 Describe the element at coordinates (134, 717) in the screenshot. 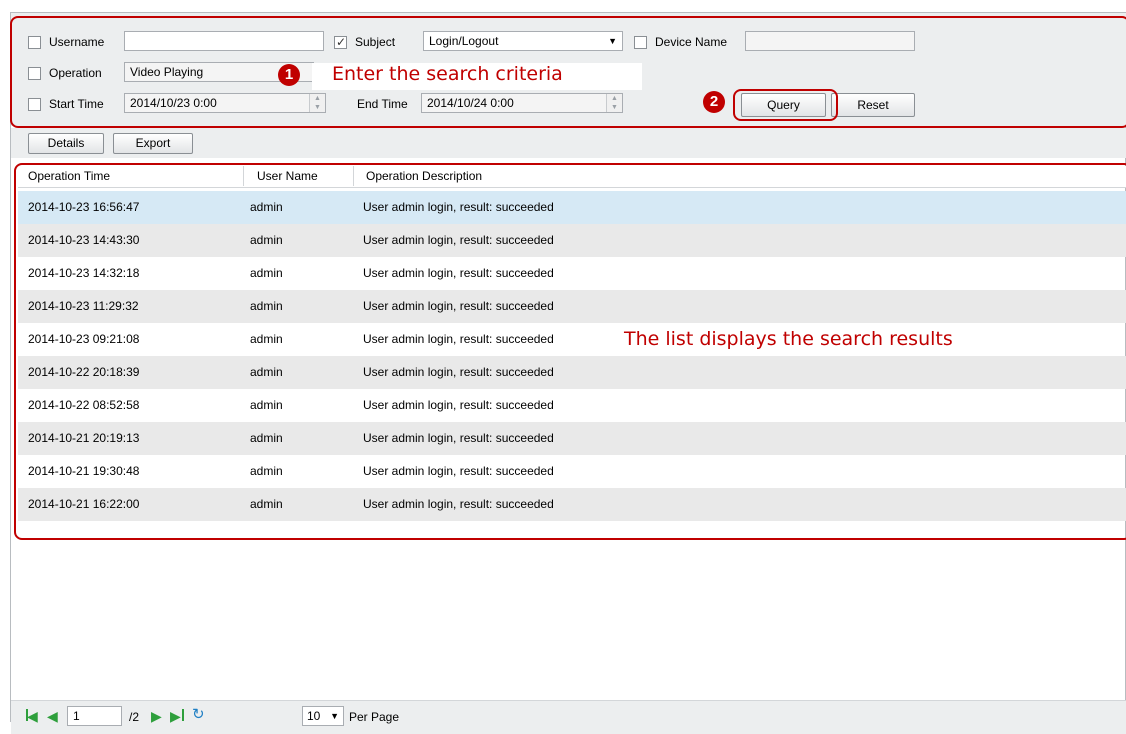

I see `total-pages-label: /2` at that location.